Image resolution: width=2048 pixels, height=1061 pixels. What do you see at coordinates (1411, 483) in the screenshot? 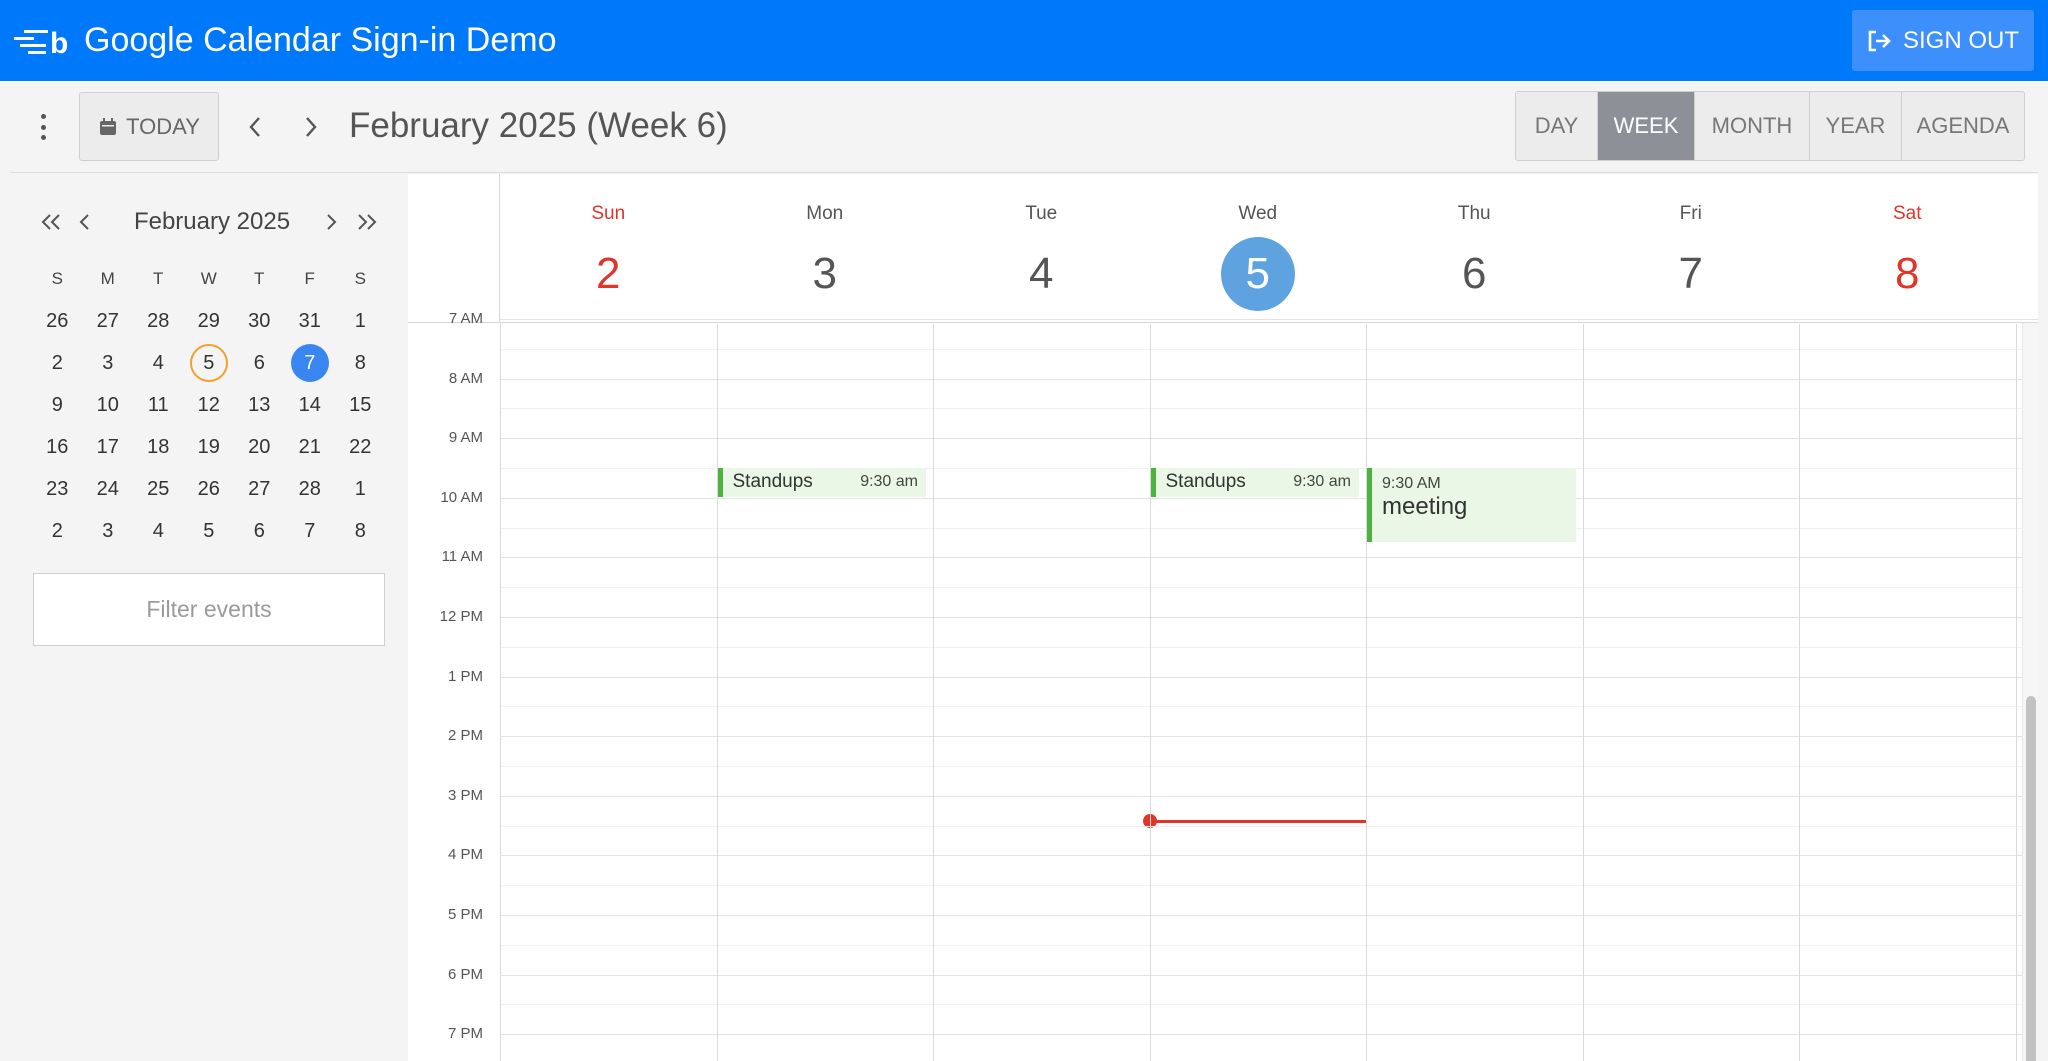
I see `event-time: 9:30 AM` at bounding box center [1411, 483].